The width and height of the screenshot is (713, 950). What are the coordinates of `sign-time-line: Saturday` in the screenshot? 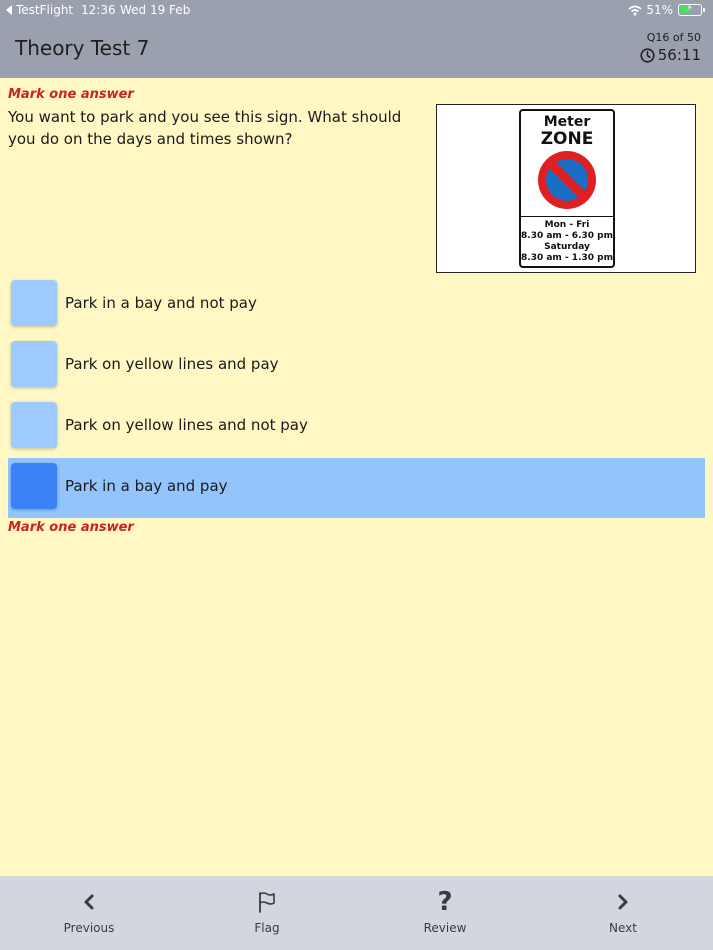 It's located at (567, 247).